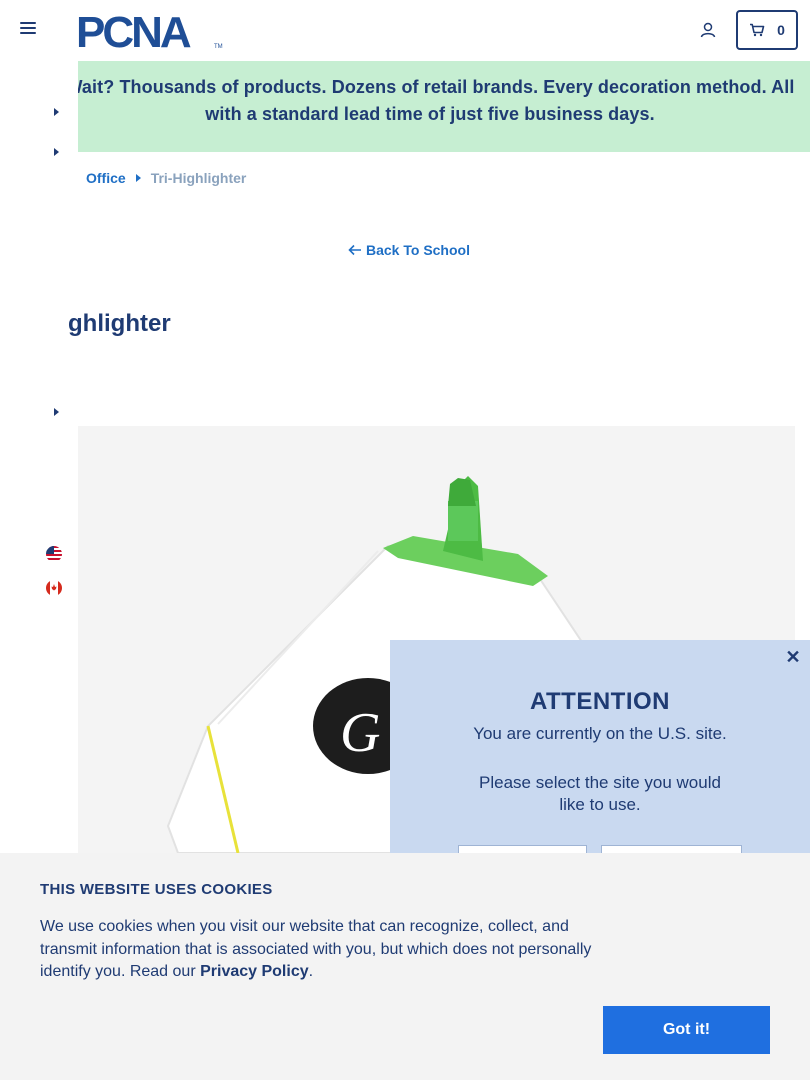  Describe the element at coordinates (757, 30) in the screenshot. I see `cart-icon` at that location.